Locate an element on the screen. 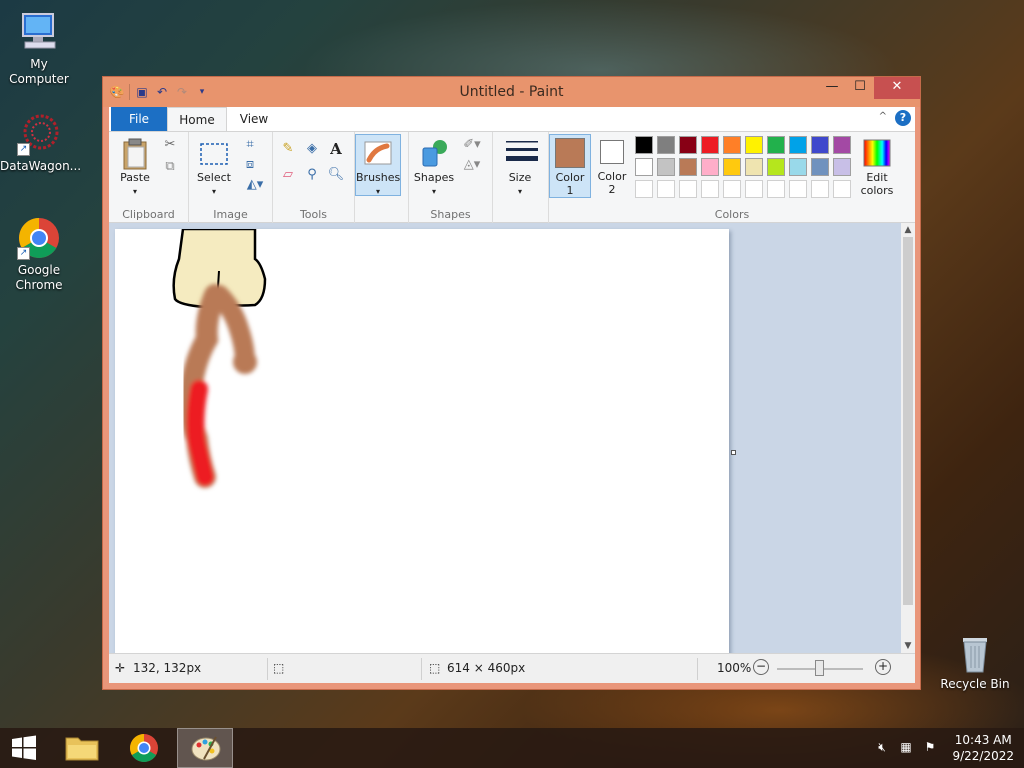  network-icon: ▦ is located at coordinates (906, 748).